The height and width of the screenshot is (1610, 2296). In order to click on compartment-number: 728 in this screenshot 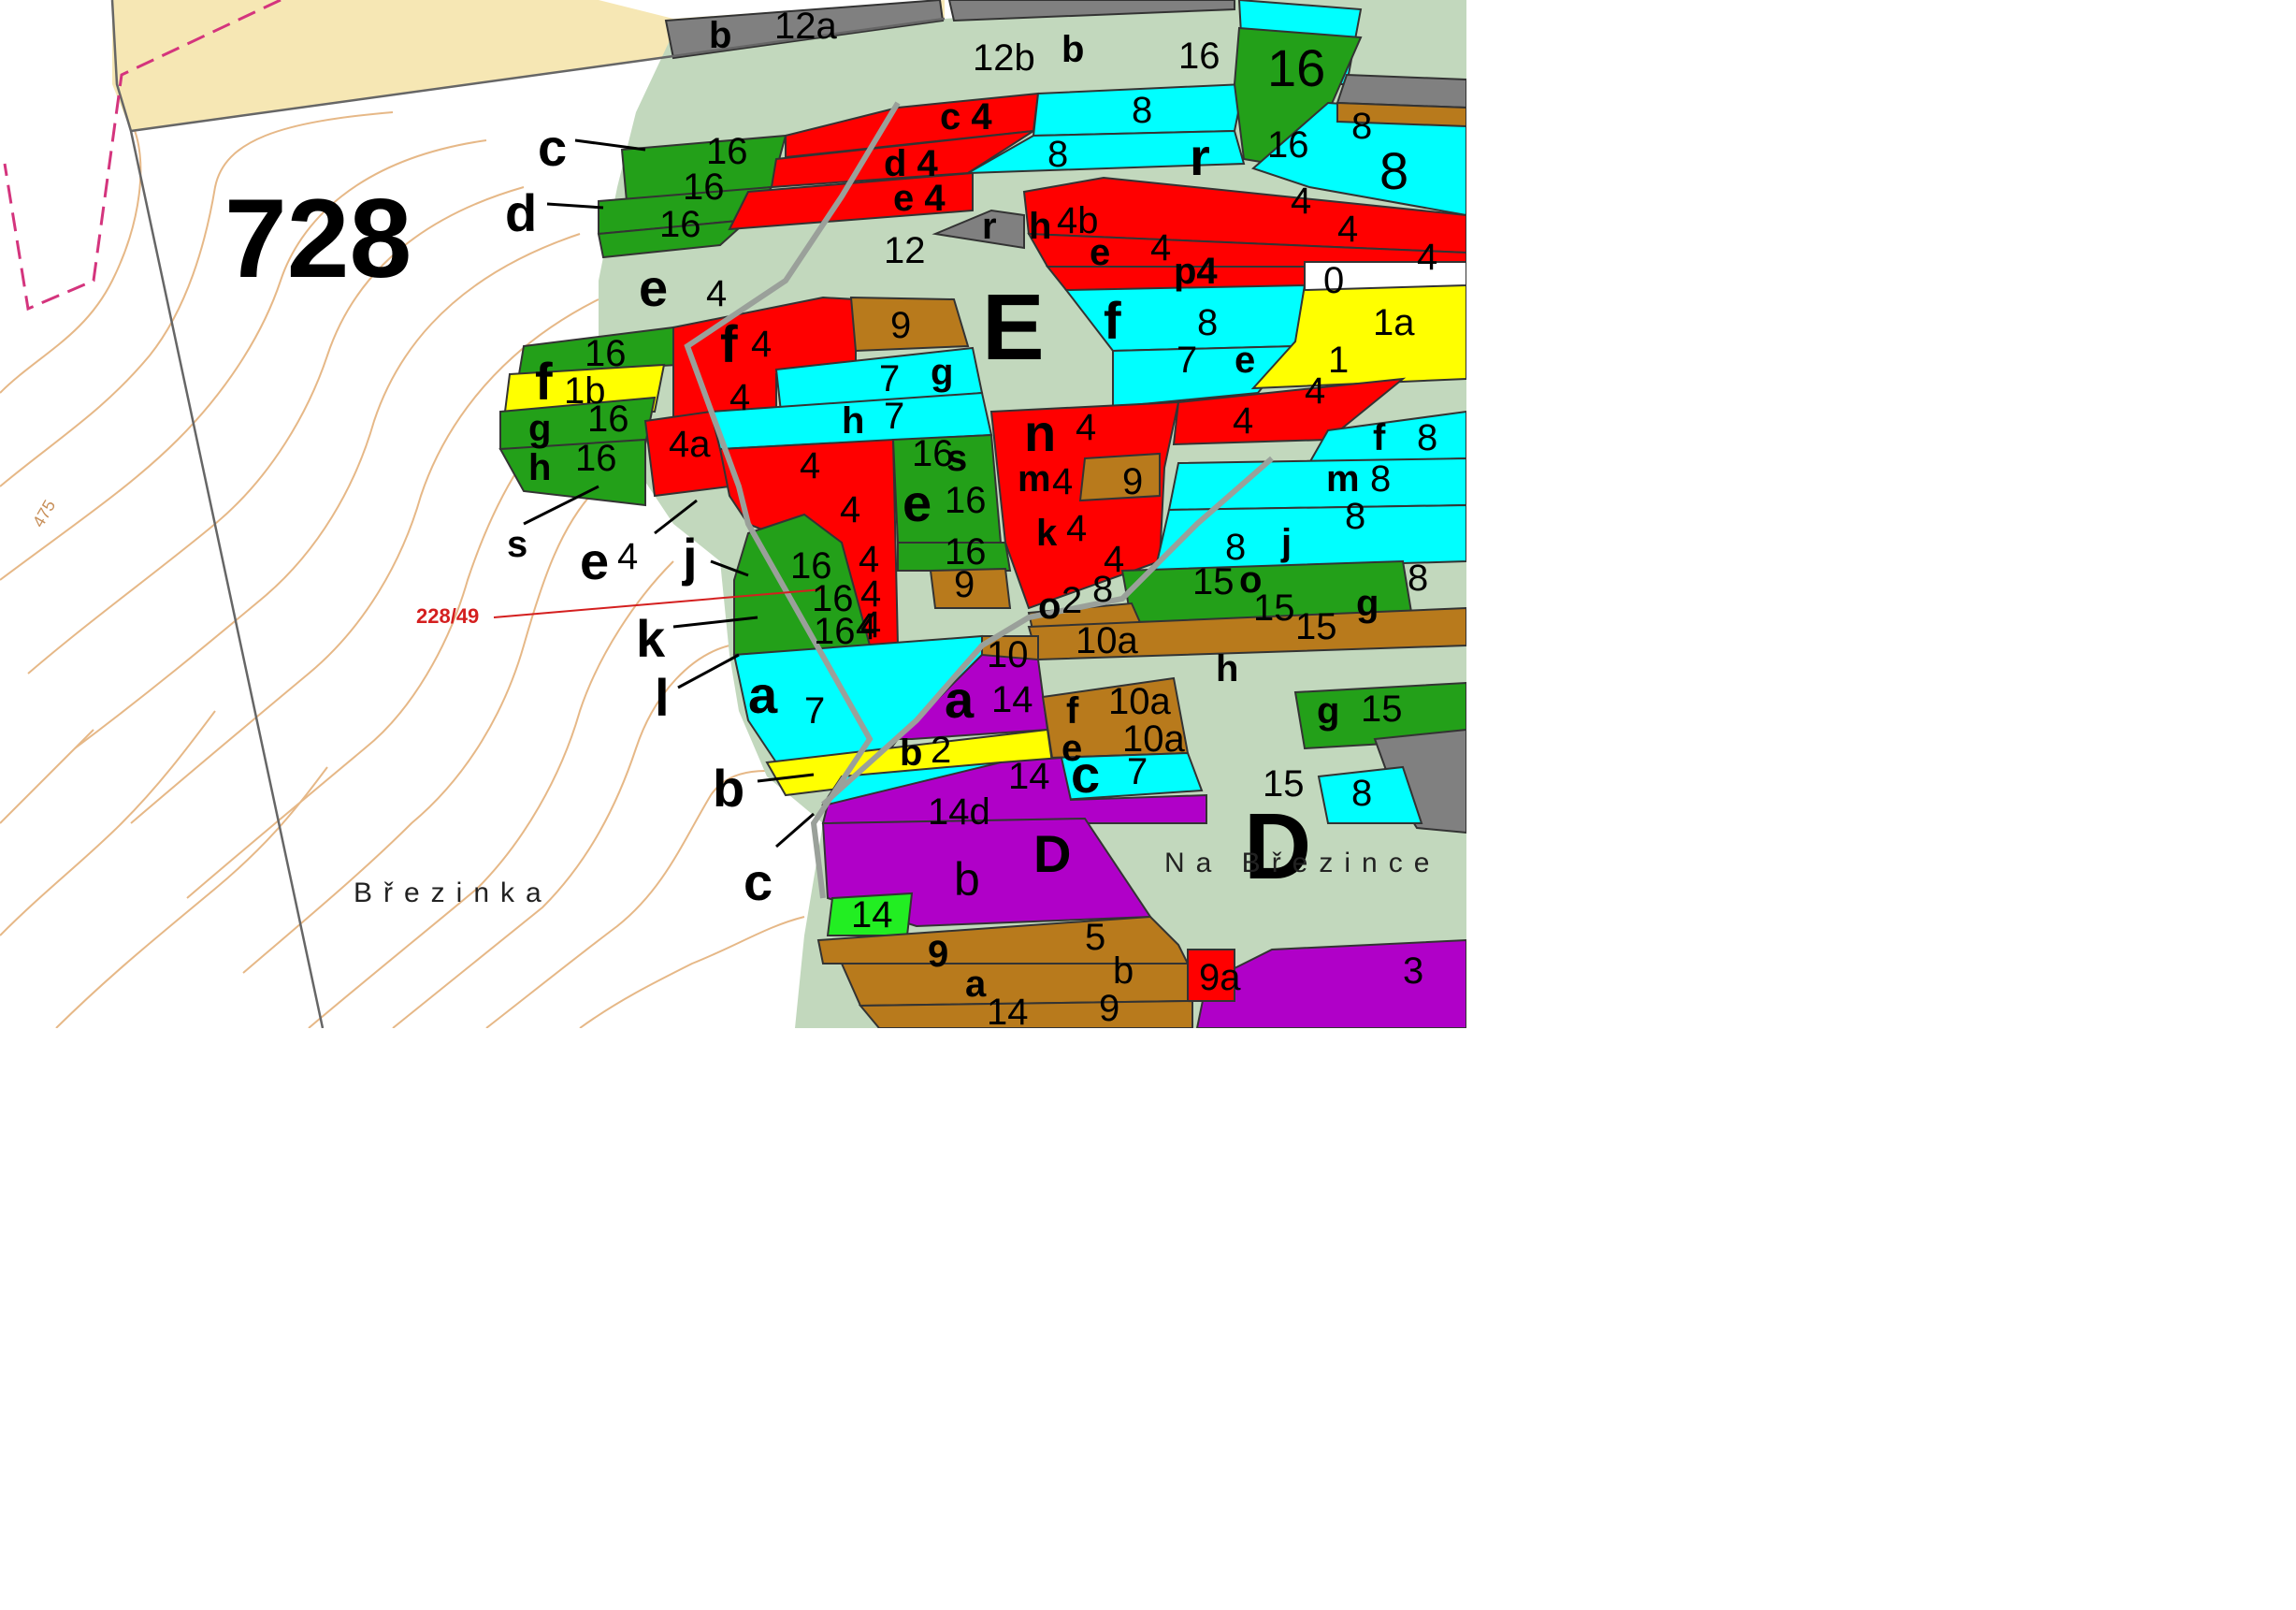, I will do `click(318, 238)`.